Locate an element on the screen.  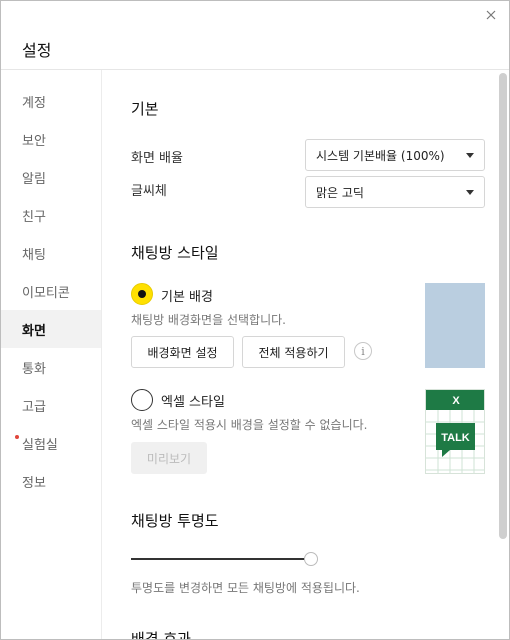
sidebar-item-label: 고급 is located at coordinates (34, 407).